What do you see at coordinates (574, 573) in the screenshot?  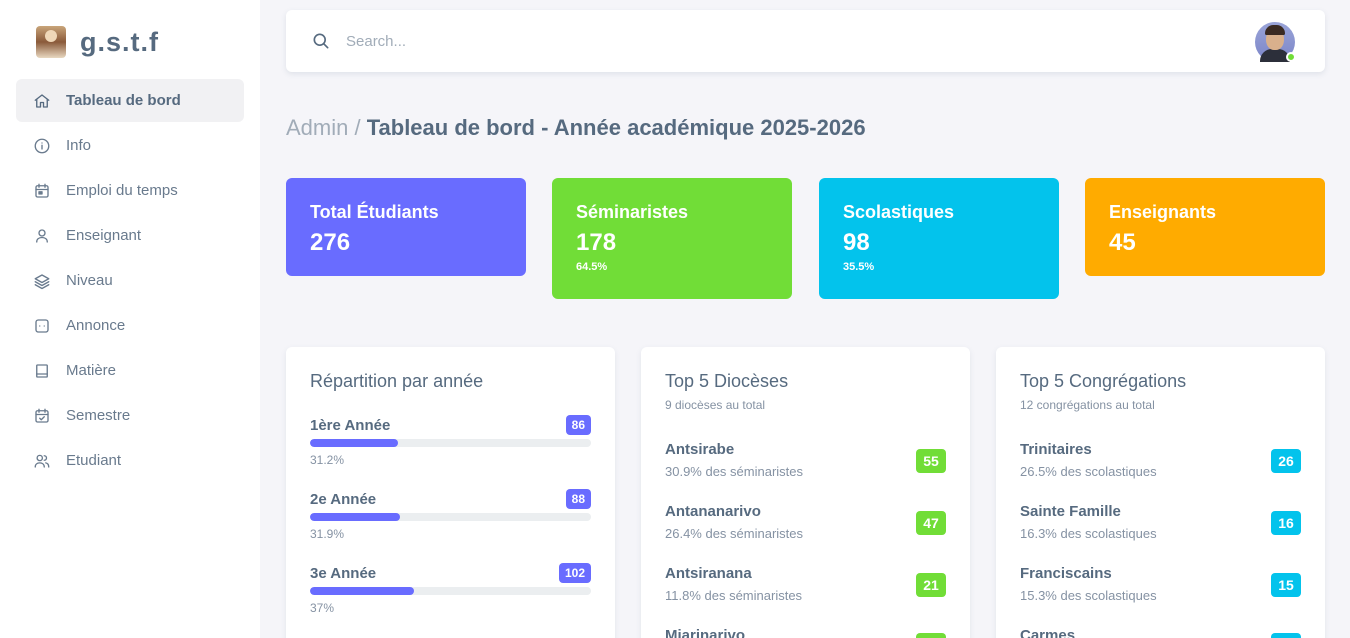 I see `count-badge: 102` at bounding box center [574, 573].